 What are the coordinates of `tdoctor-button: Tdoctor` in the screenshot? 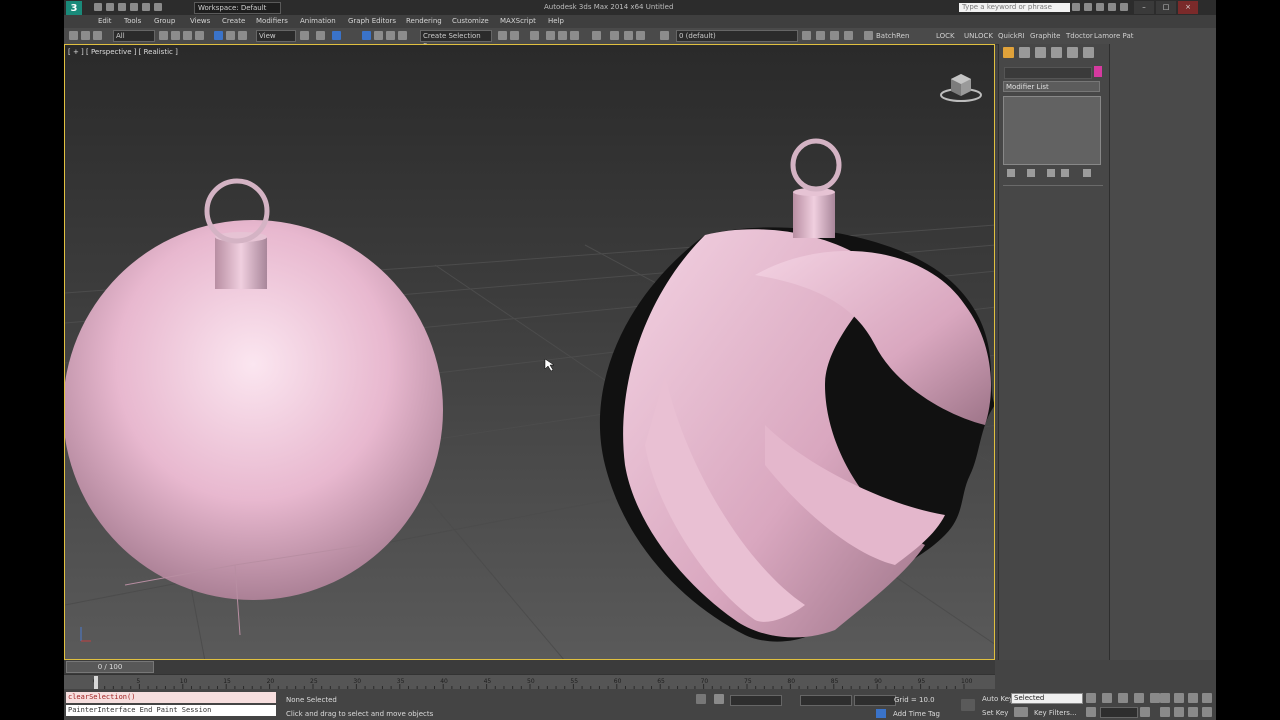 It's located at (1079, 36).